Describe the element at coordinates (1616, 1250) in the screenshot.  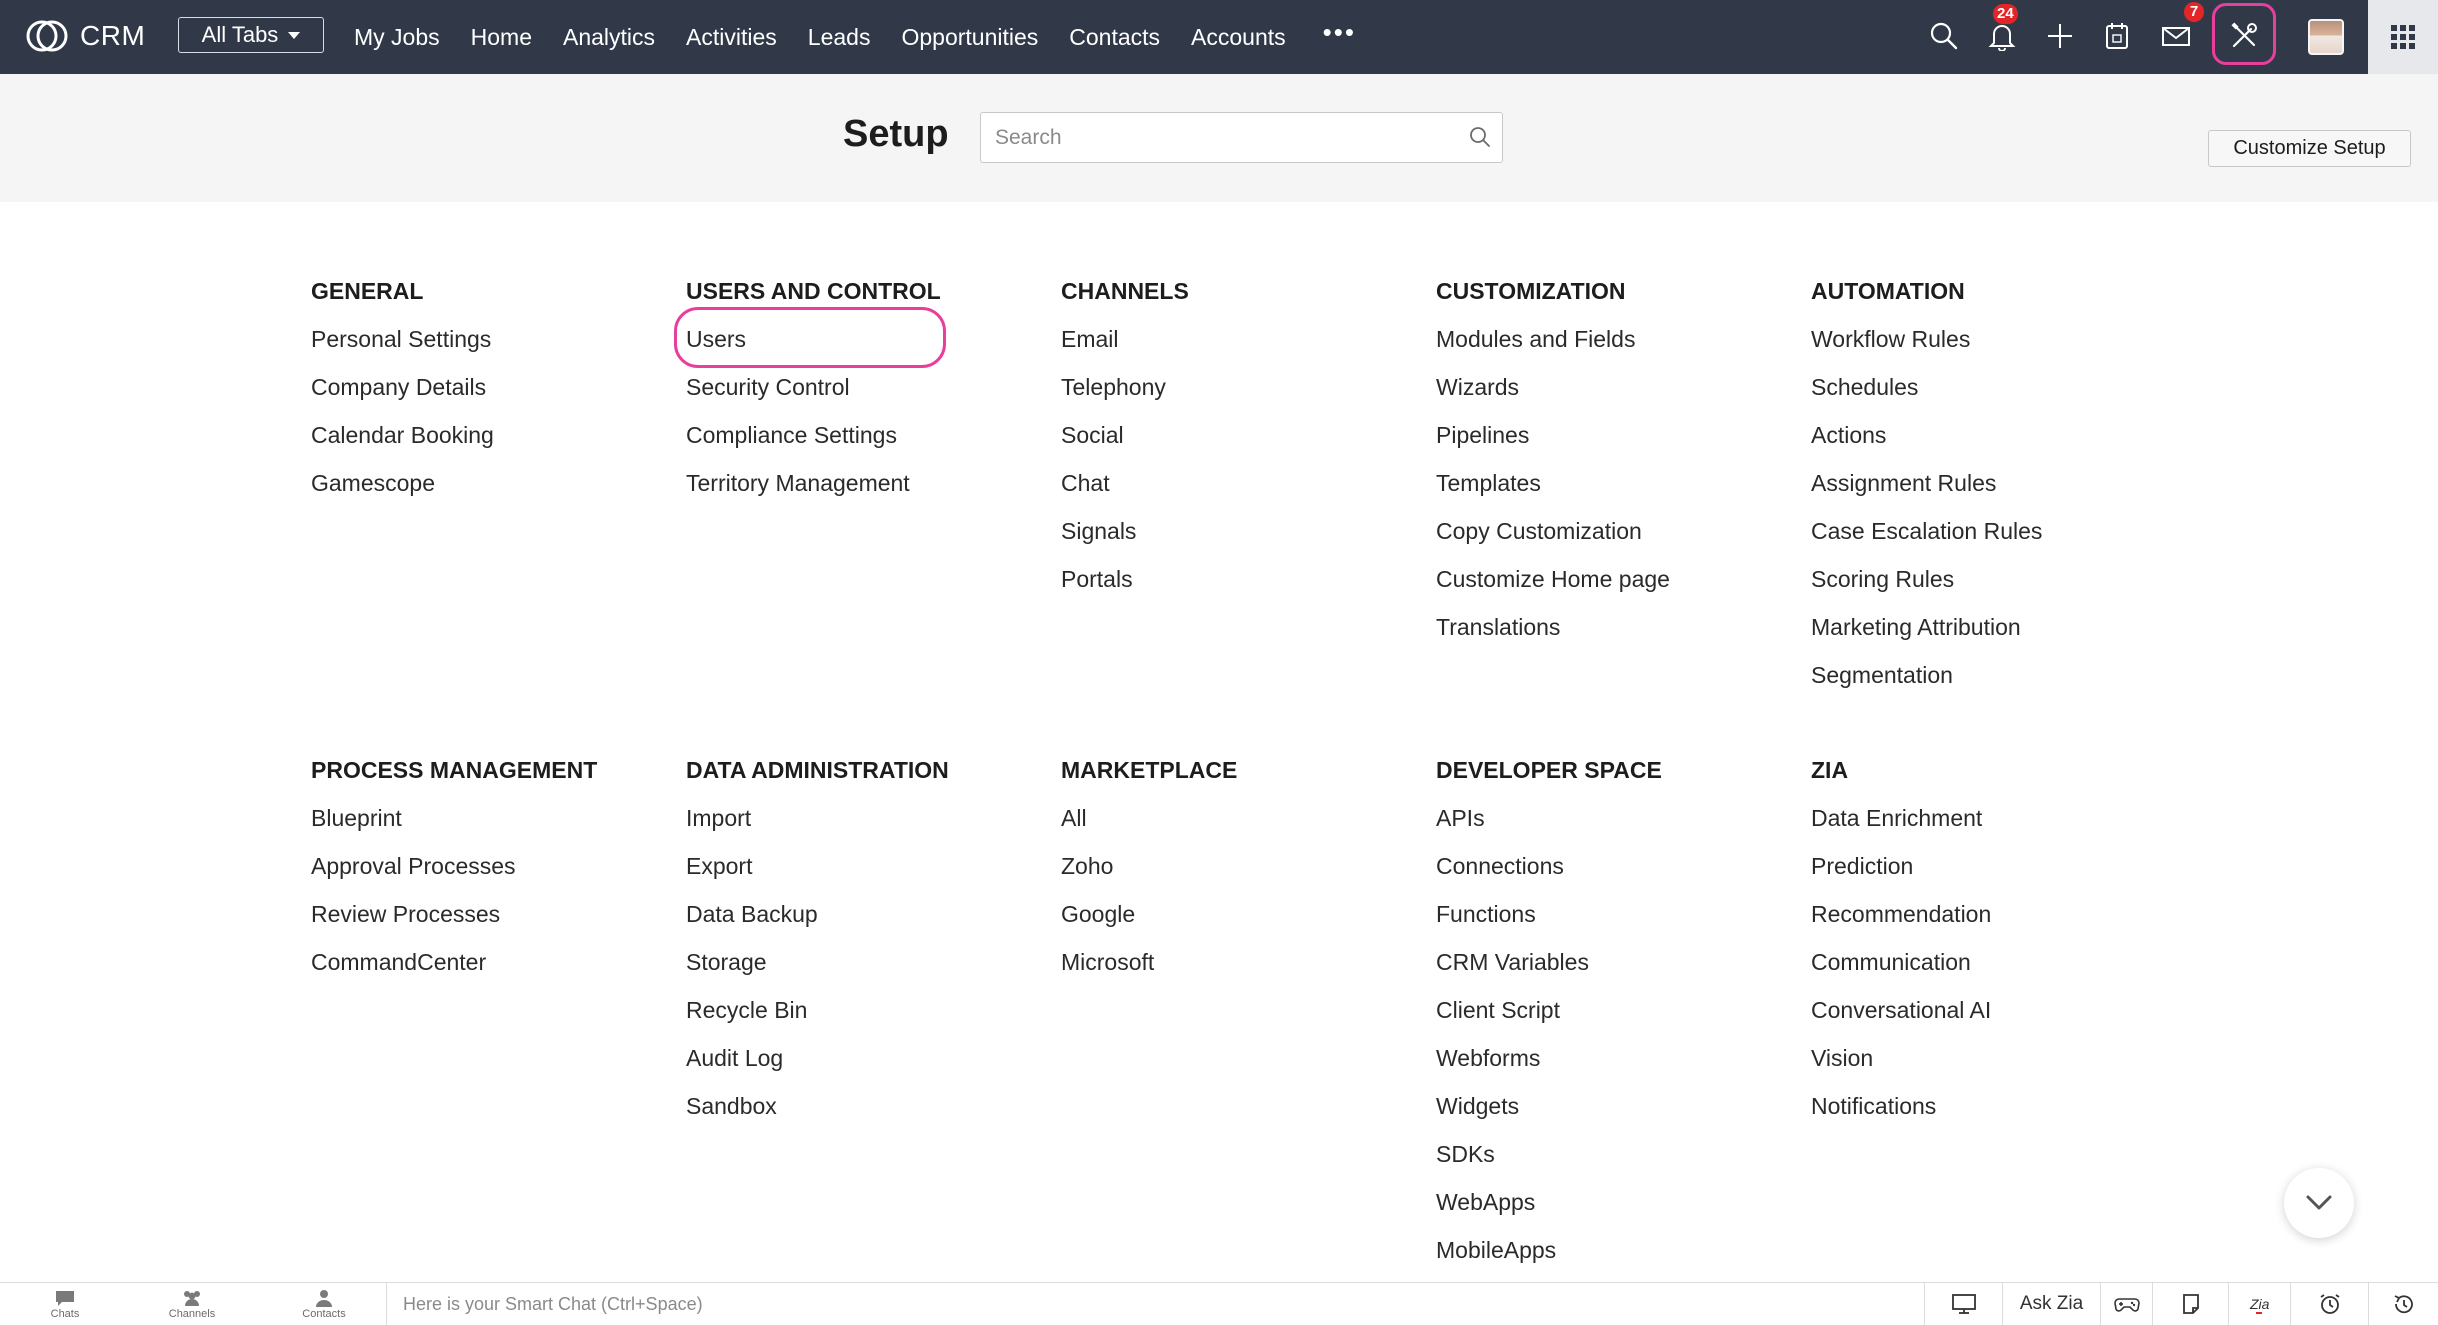
I see `setup-link-mobileapps: MobileApps` at that location.